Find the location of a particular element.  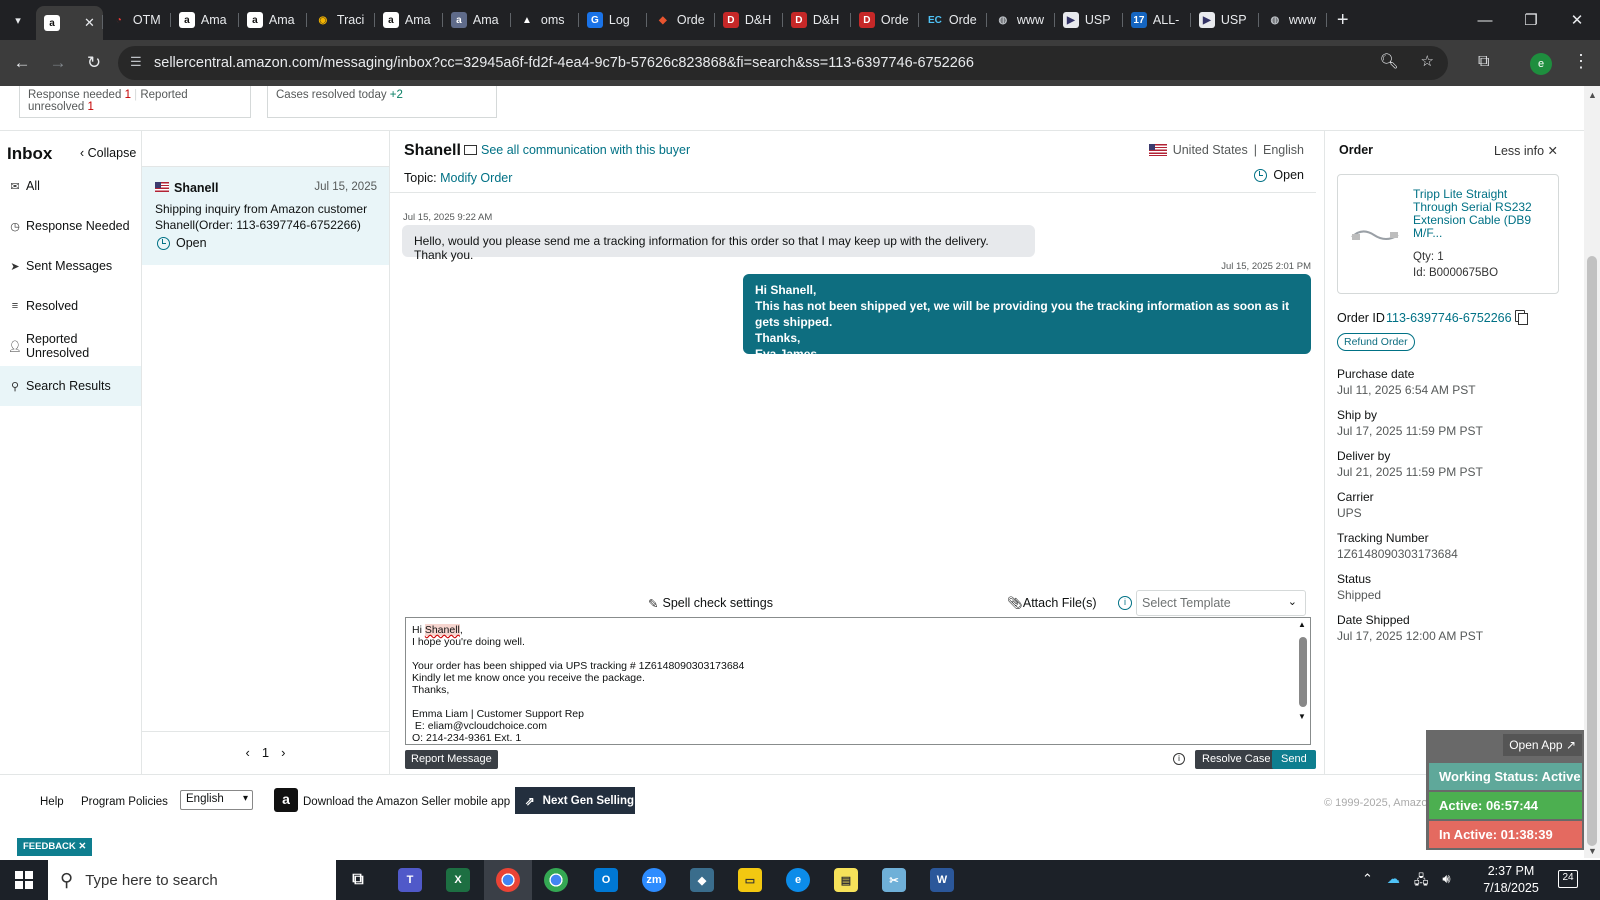

browser-menu-icon: ⋮ is located at coordinates (1581, 61).